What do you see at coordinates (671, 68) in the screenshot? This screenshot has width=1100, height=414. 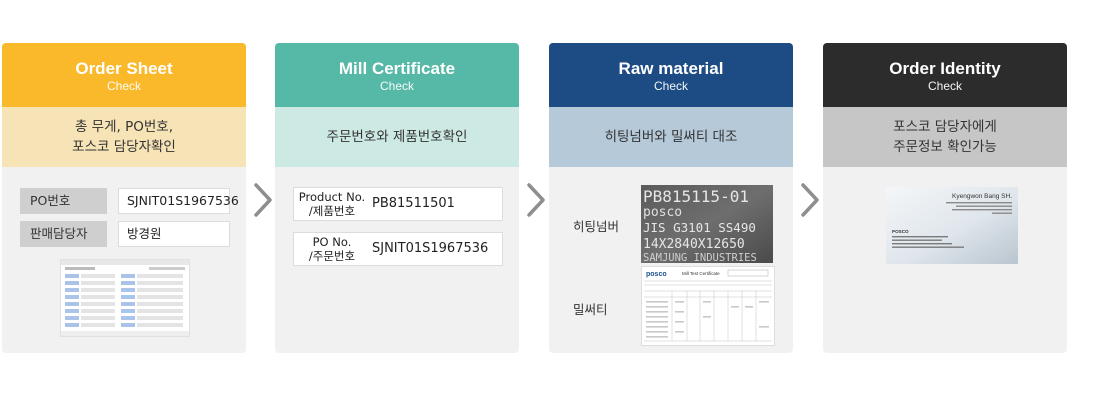 I see `raw-material-title: Raw material` at bounding box center [671, 68].